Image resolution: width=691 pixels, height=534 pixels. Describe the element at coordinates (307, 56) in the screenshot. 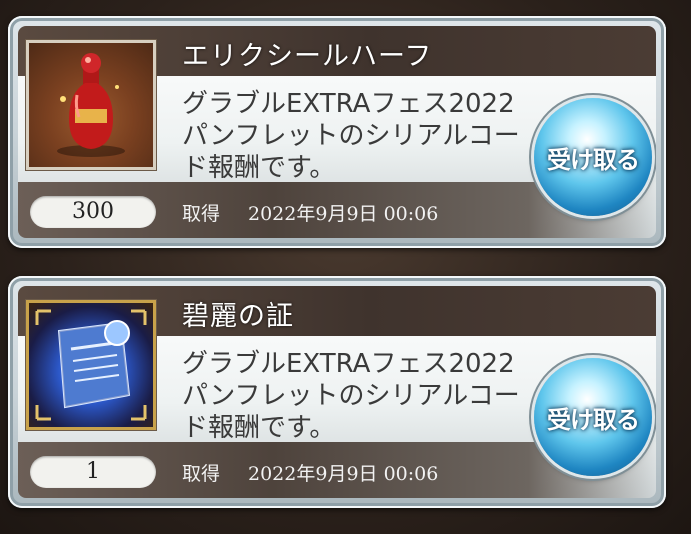

I see `item-name: エリクシールハーフ` at that location.